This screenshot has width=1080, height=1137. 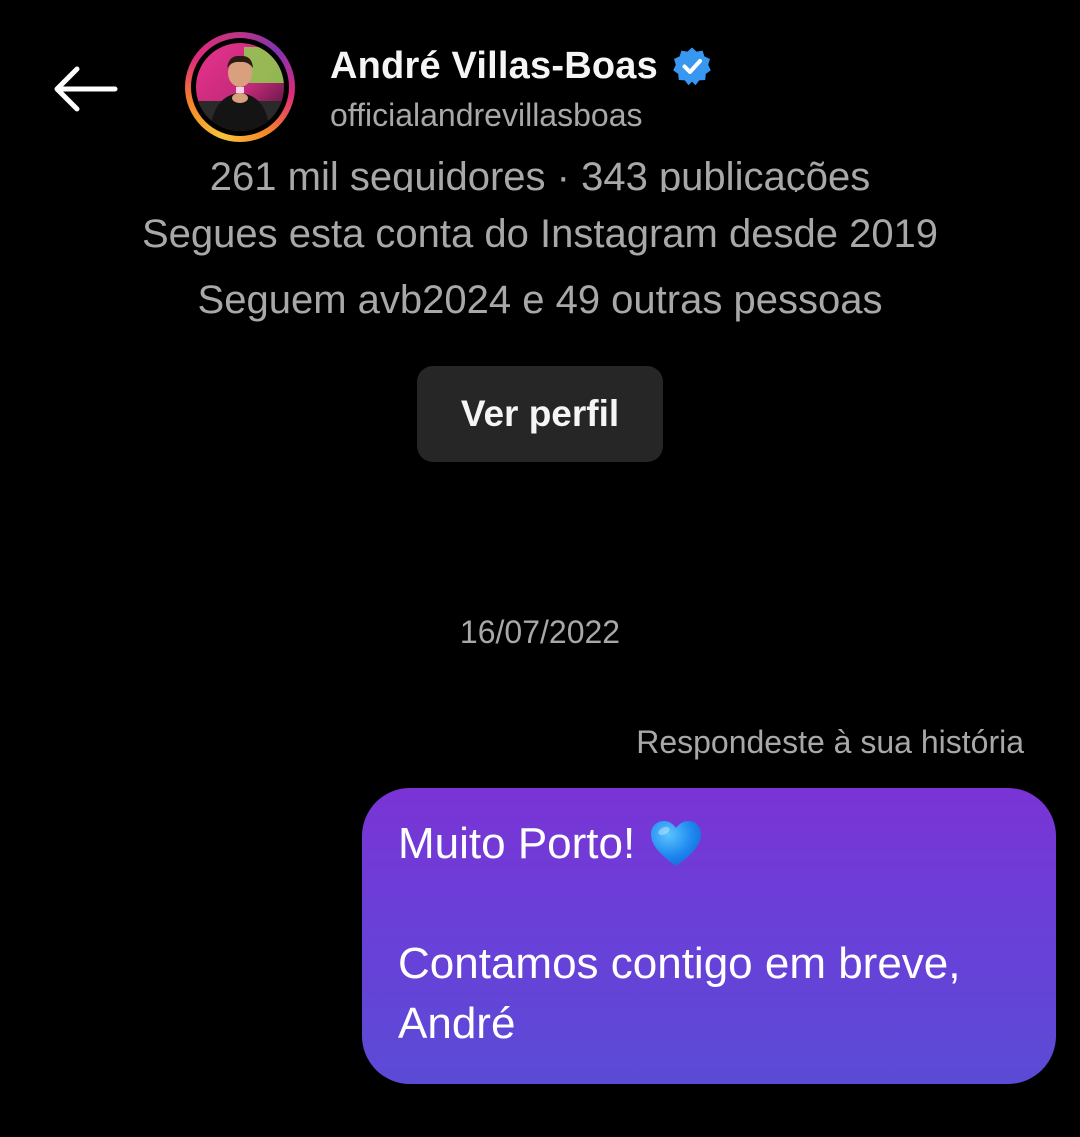 I want to click on story-reply-context: Respondeste à sua história, so click(x=830, y=742).